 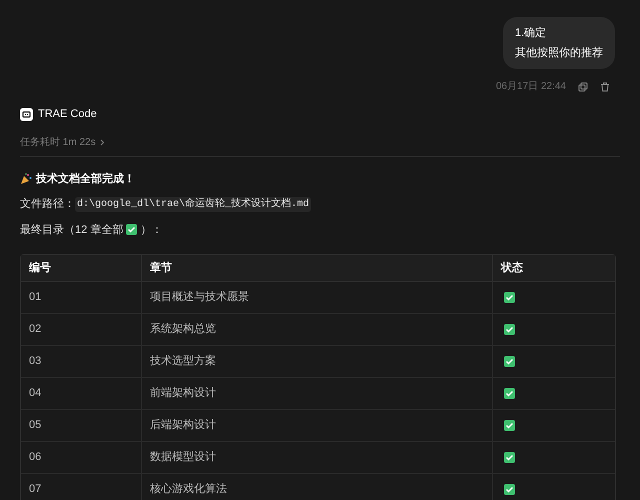 What do you see at coordinates (102, 142) in the screenshot?
I see `chevron-icon` at bounding box center [102, 142].